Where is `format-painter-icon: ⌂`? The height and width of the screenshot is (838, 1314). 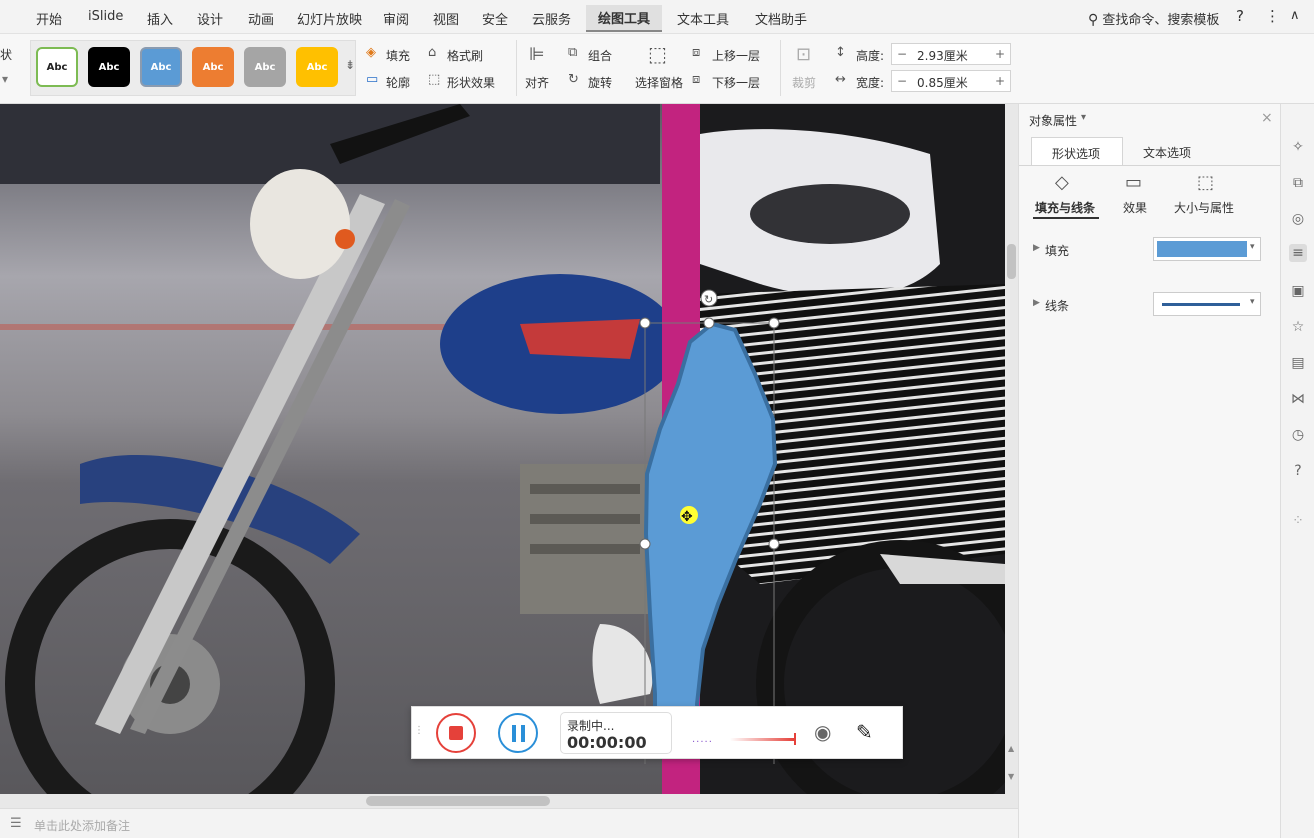
format-painter-icon: ⌂ is located at coordinates (432, 52).